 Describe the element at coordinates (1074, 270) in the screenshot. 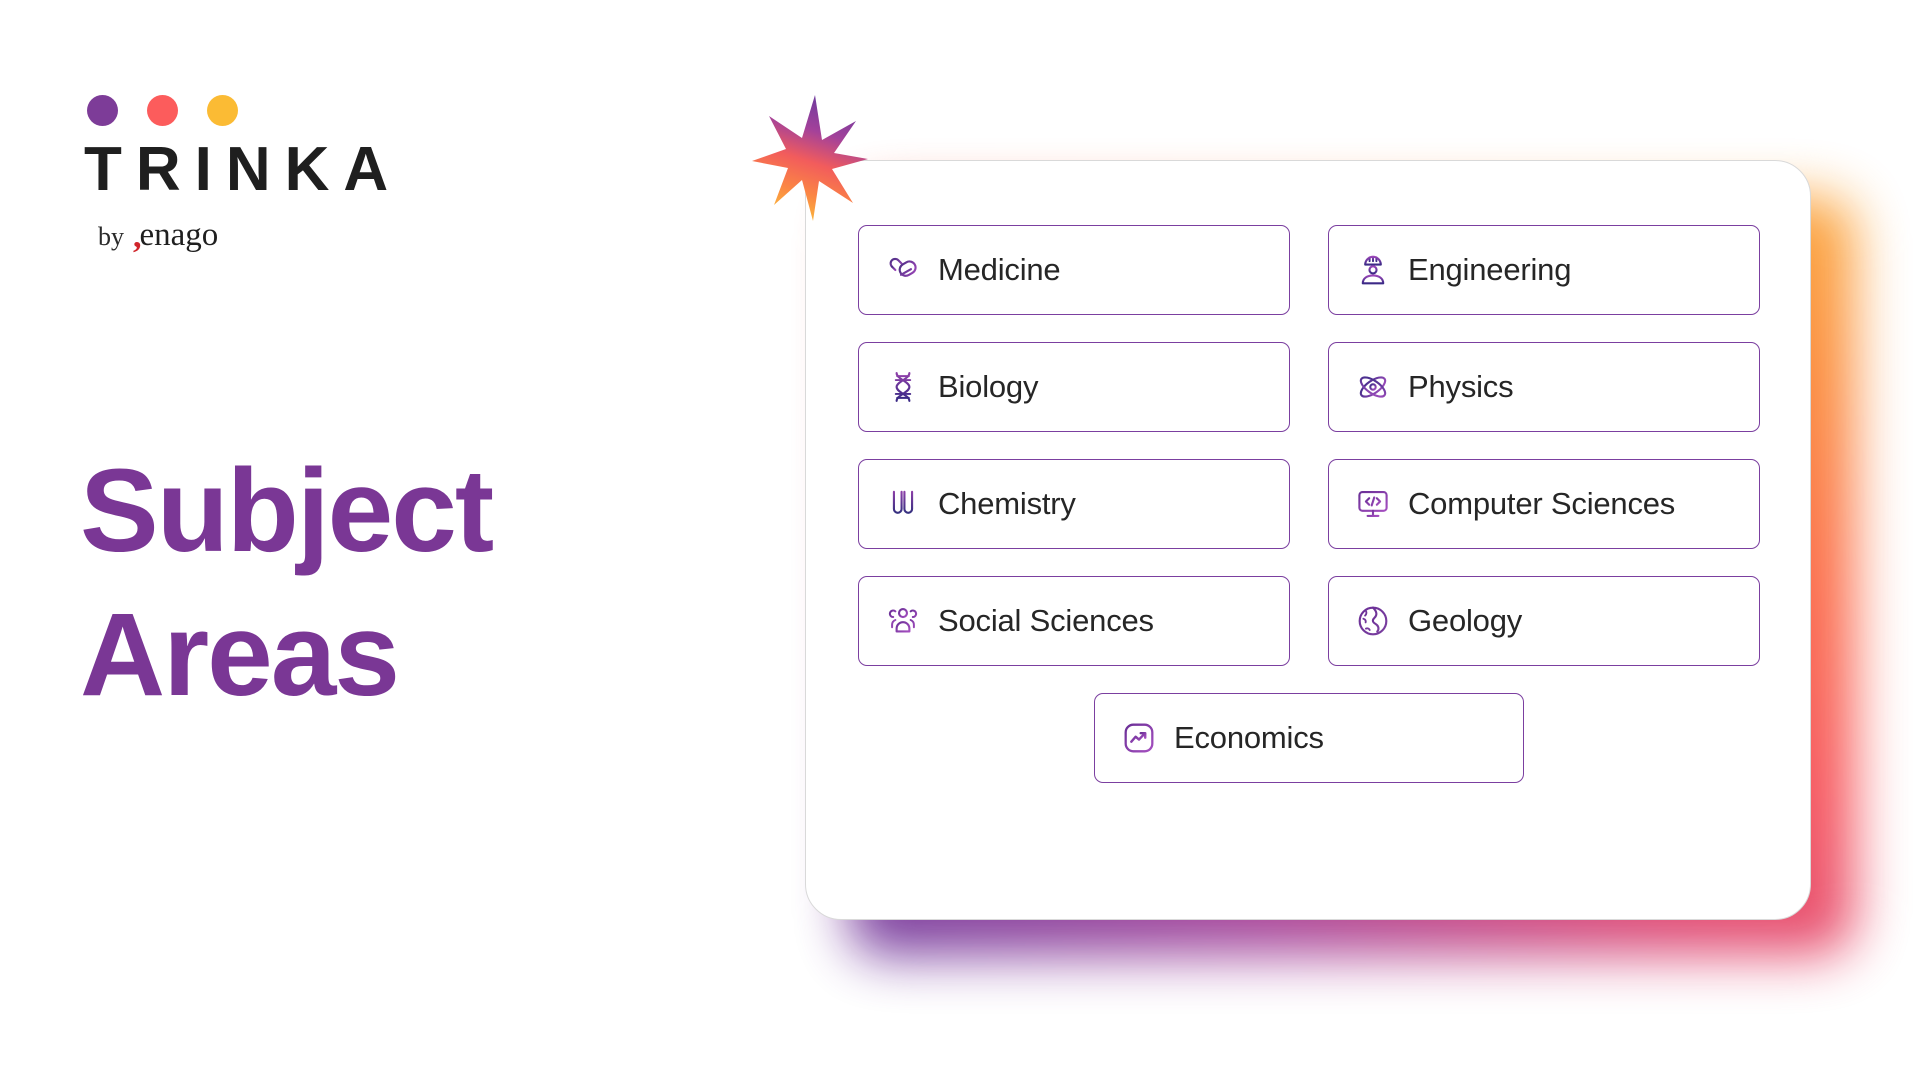

I see `subject-card-medicine: Medicine` at that location.